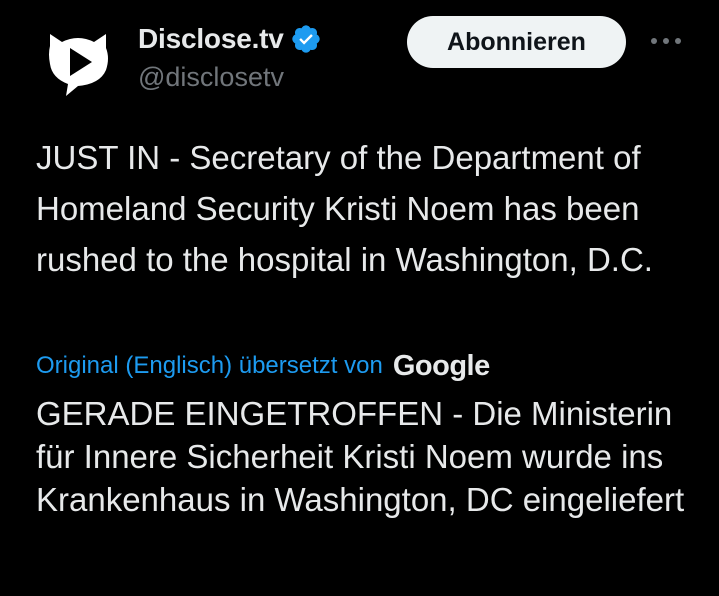 The height and width of the screenshot is (596, 719). Describe the element at coordinates (666, 41) in the screenshot. I see `more-horizontal-icon` at that location.